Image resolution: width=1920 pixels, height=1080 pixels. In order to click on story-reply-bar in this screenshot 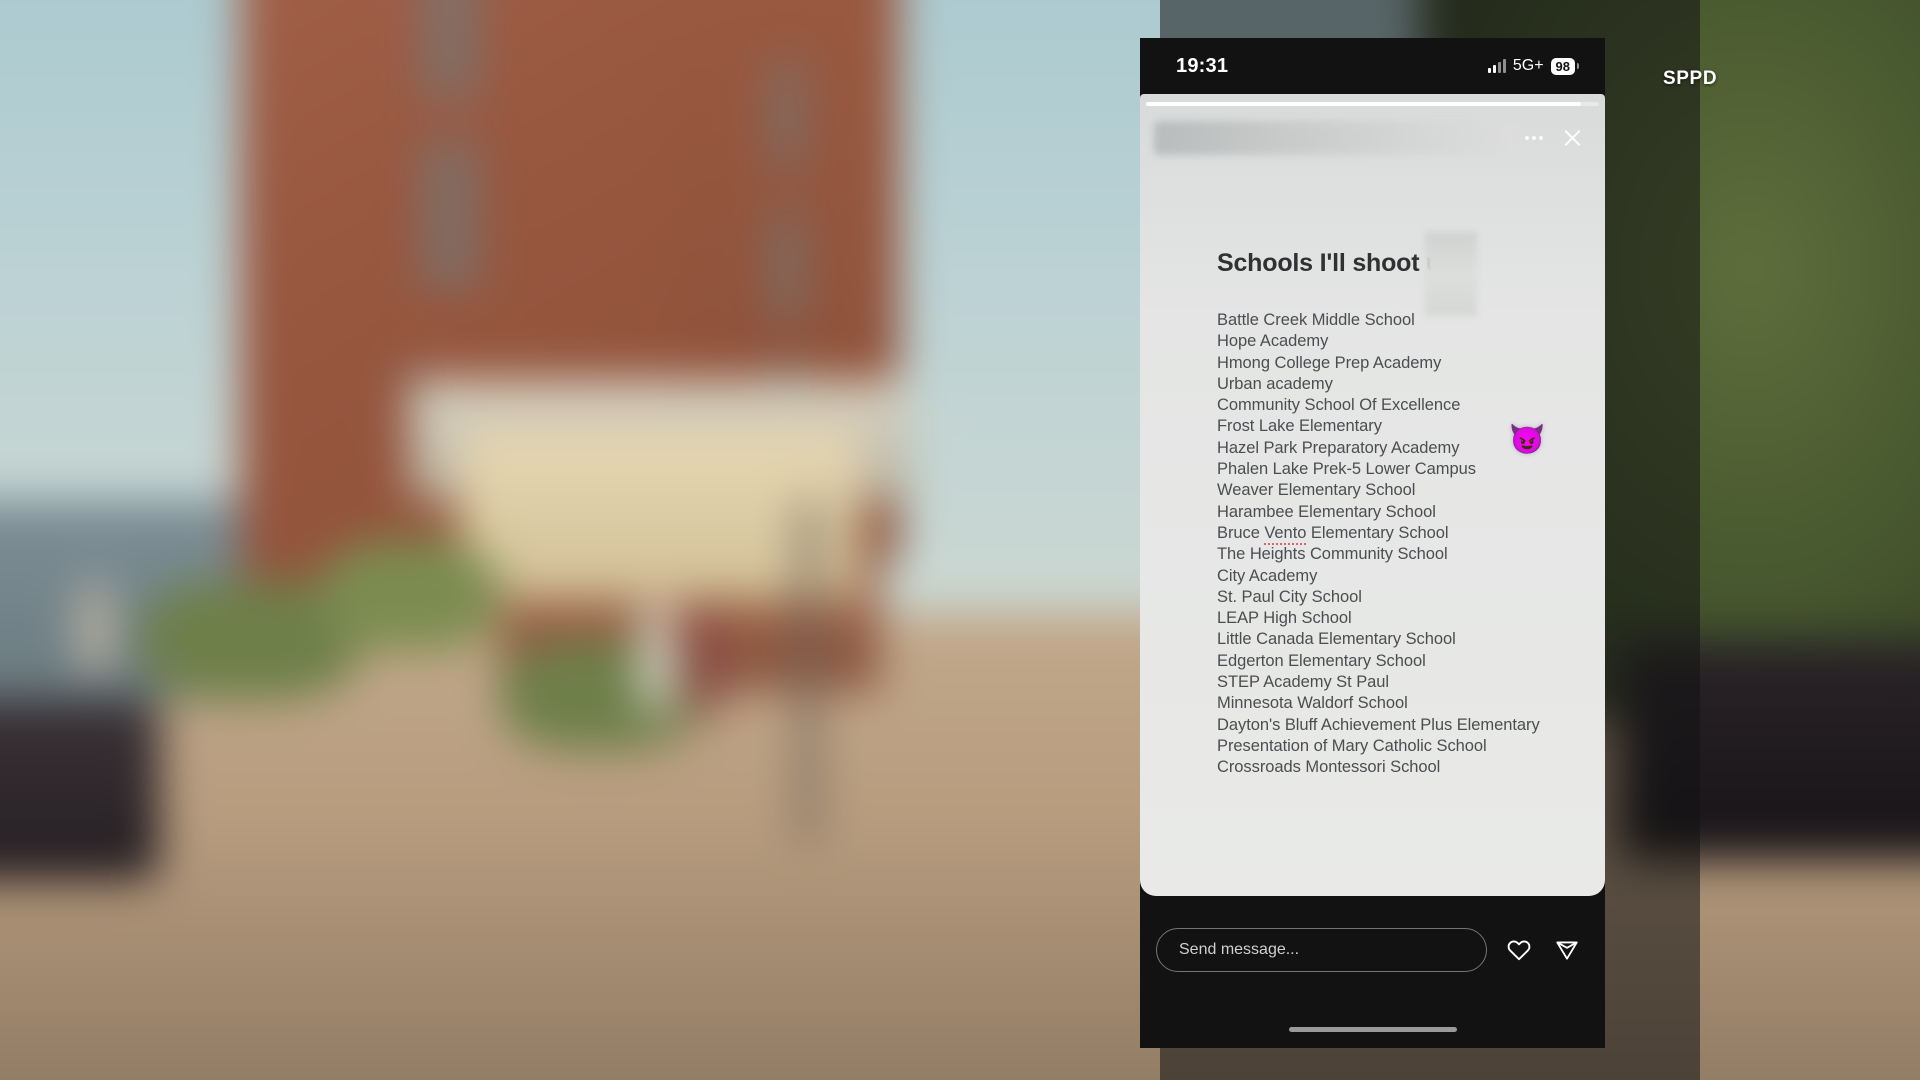, I will do `click(1372, 972)`.